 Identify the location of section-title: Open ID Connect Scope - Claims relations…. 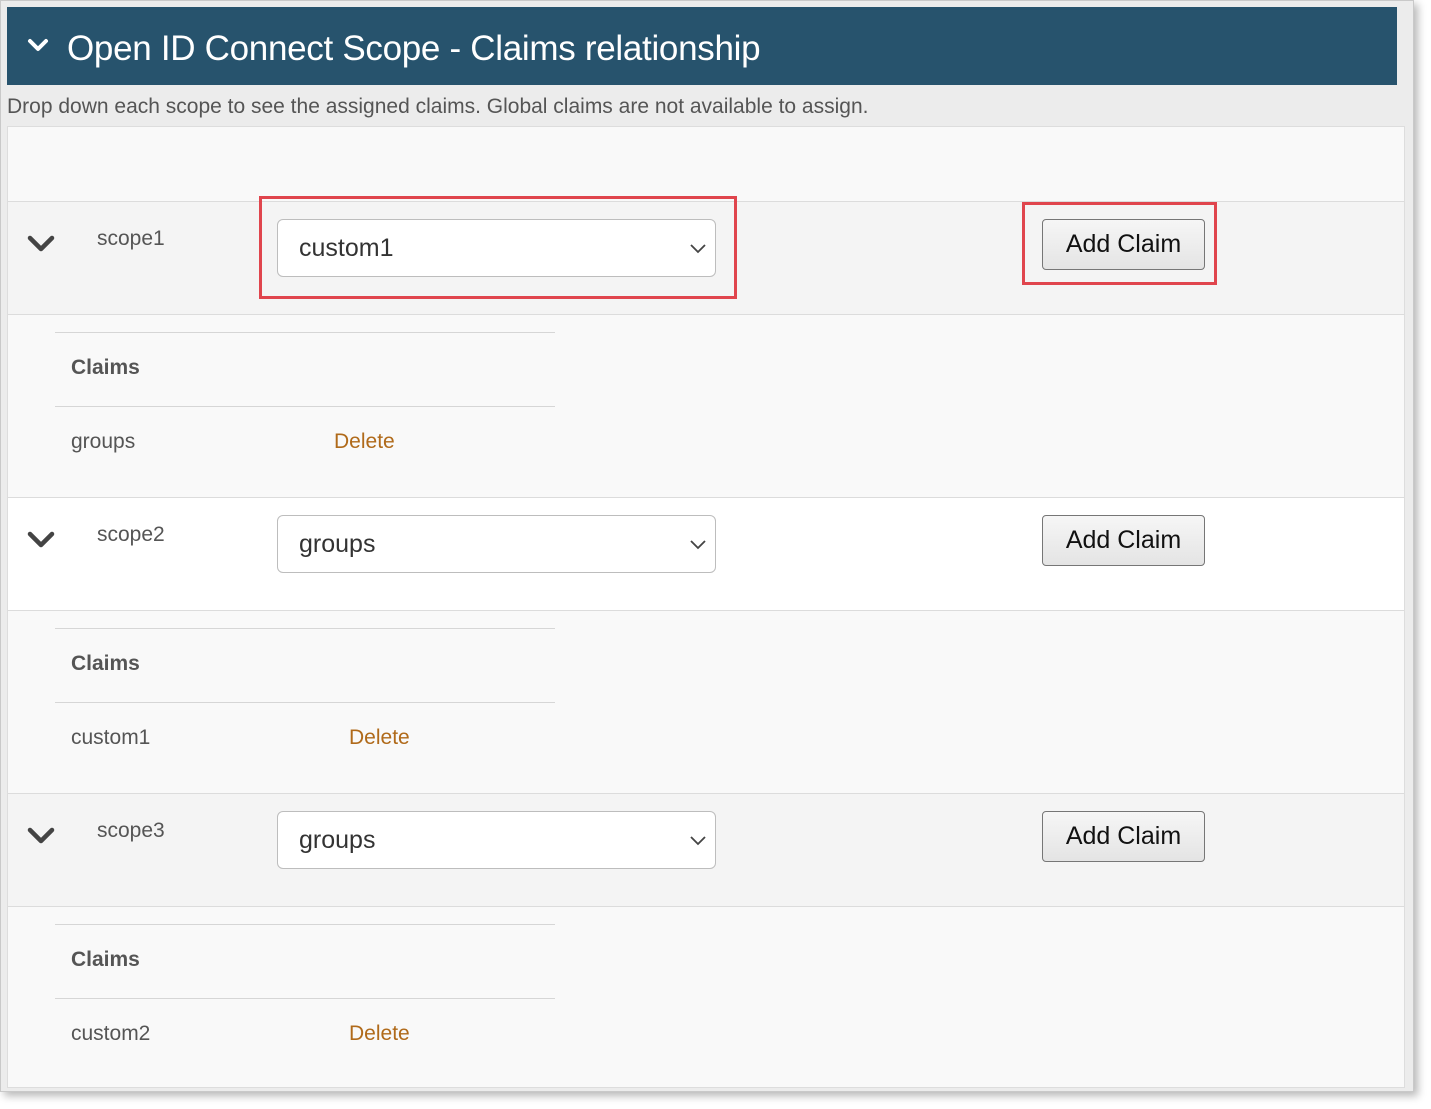
(414, 48).